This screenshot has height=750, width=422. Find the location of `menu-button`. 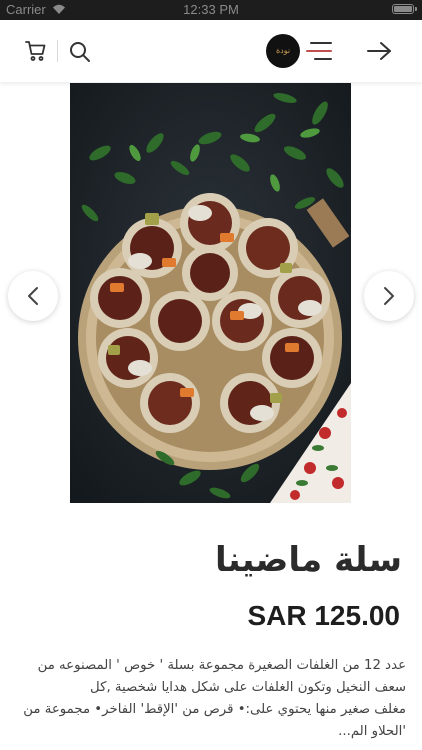

menu-button is located at coordinates (319, 51).